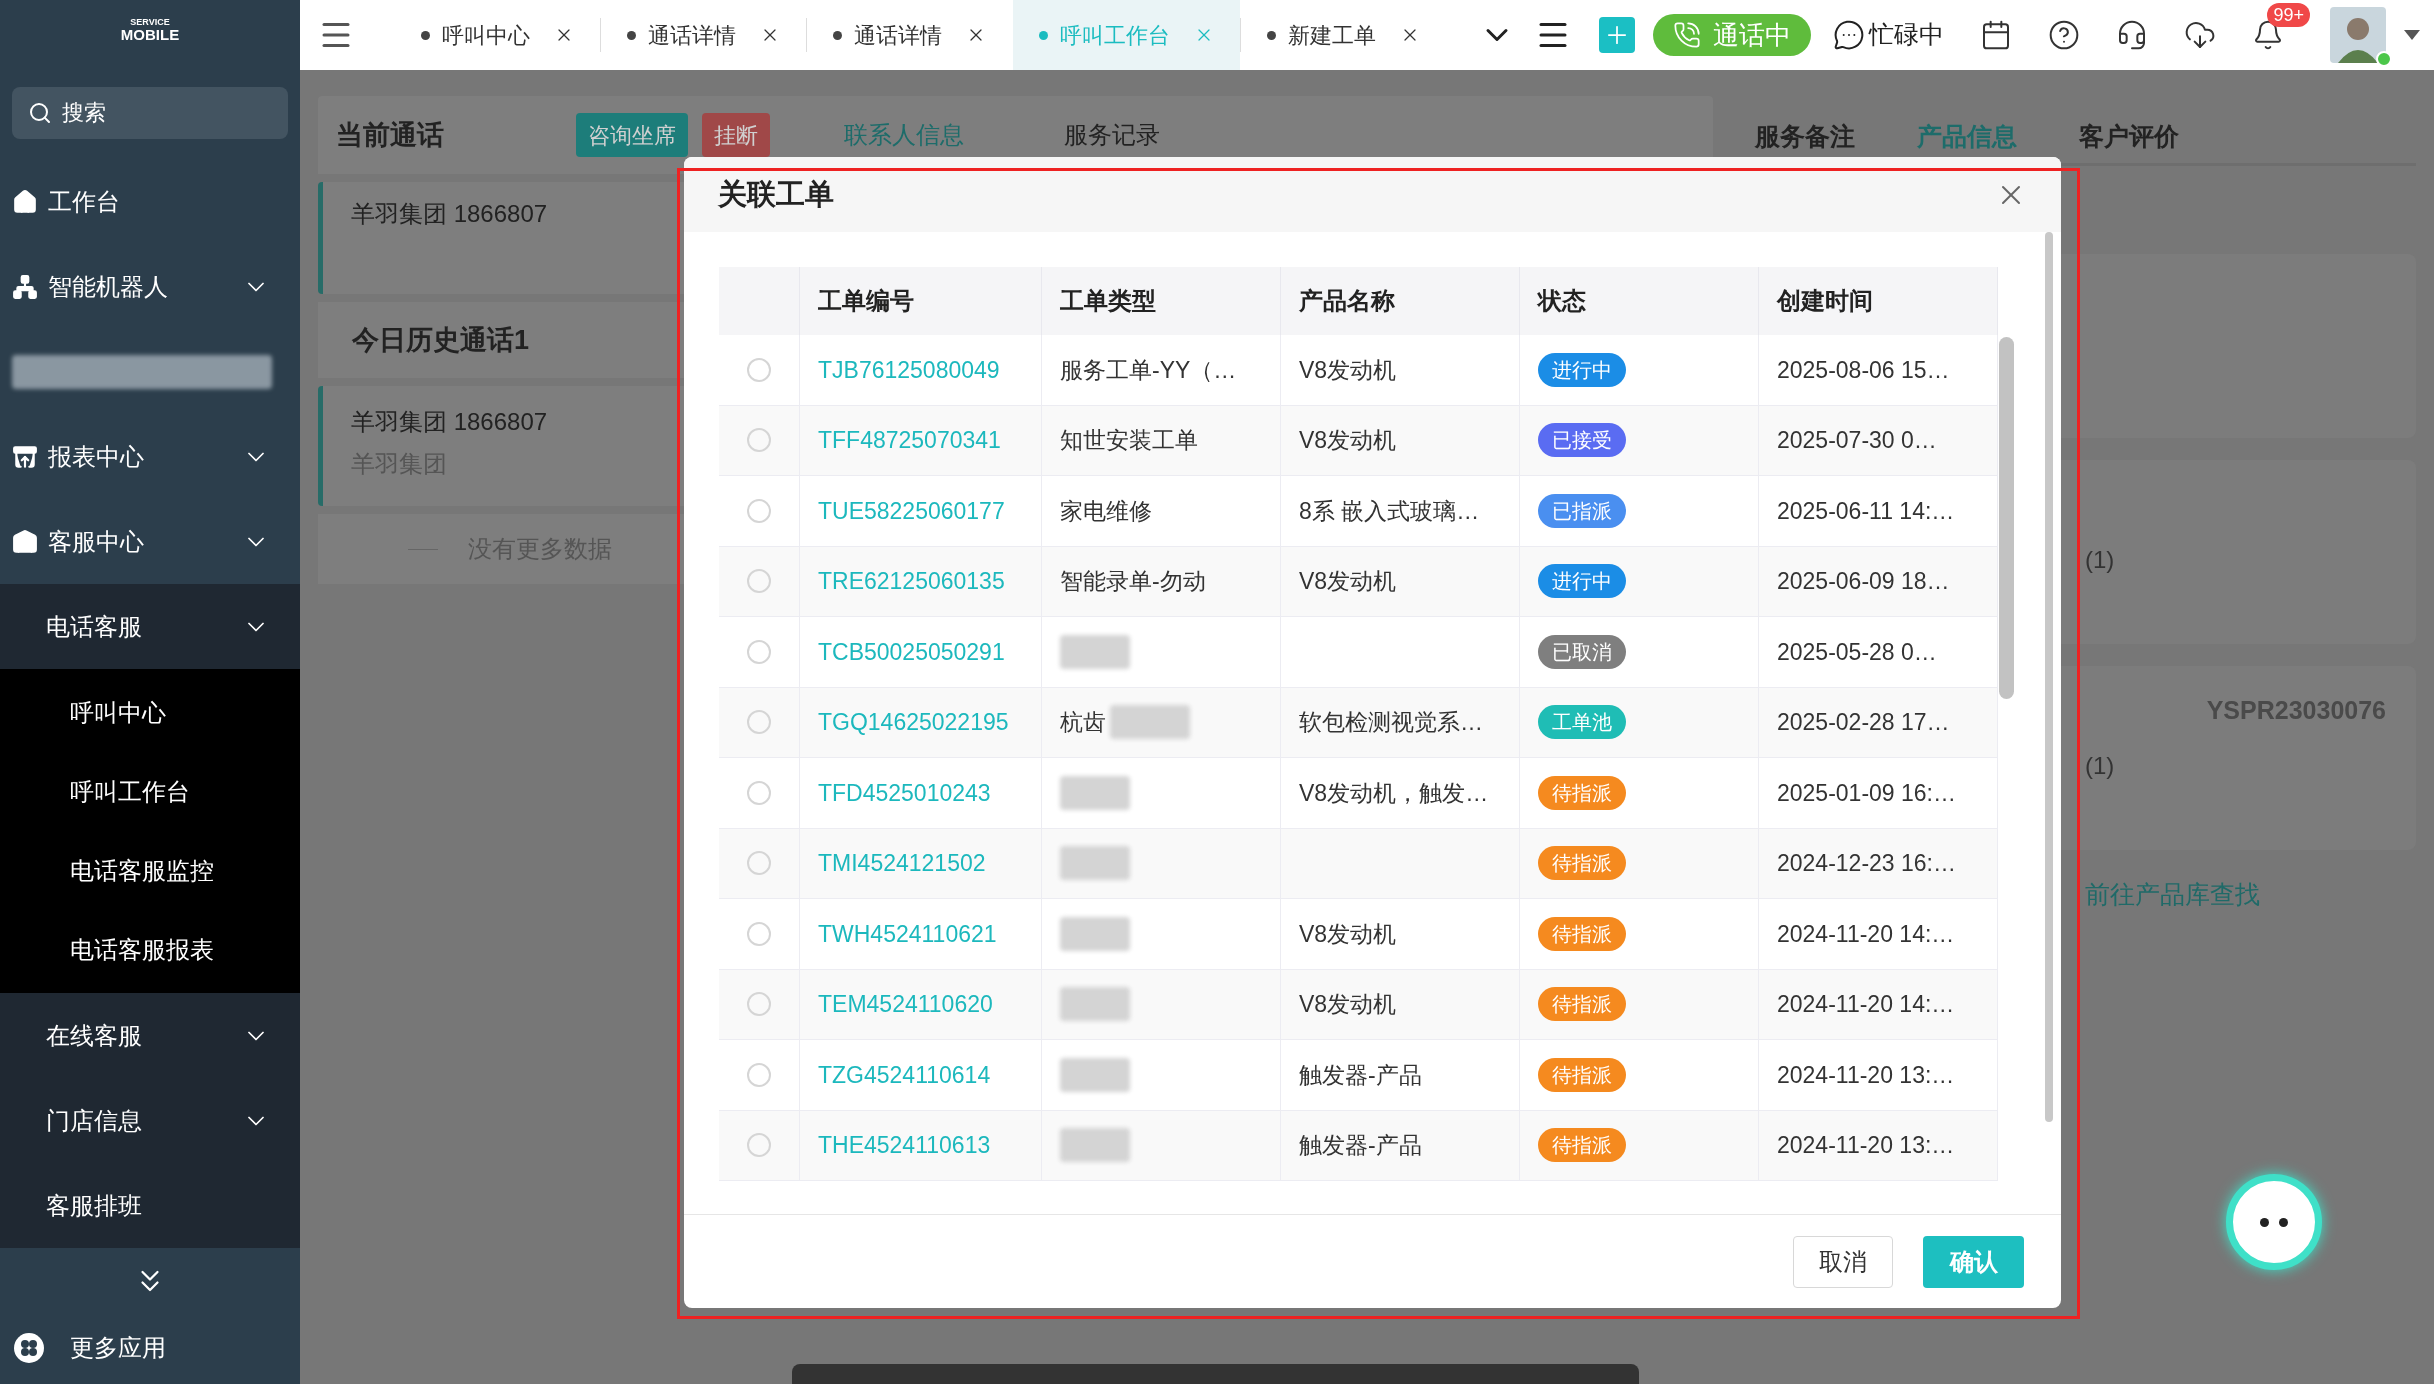 The width and height of the screenshot is (2434, 1384). Describe the element at coordinates (150, 201) in the screenshot. I see `sidebar-item: 工作台` at that location.